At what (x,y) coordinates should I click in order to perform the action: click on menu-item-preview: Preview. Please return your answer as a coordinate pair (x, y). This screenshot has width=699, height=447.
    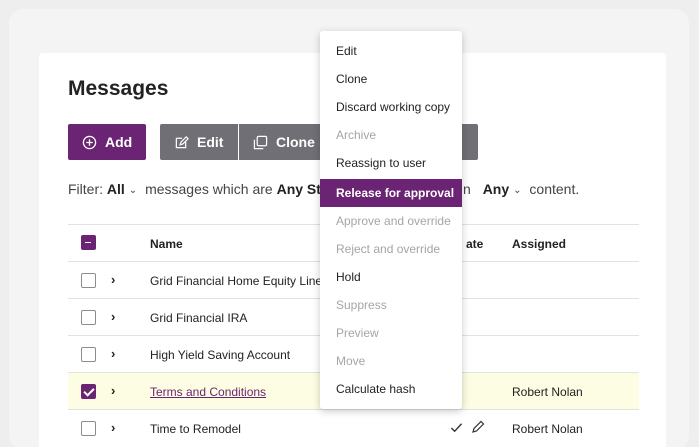
    Looking at the image, I should click on (357, 333).